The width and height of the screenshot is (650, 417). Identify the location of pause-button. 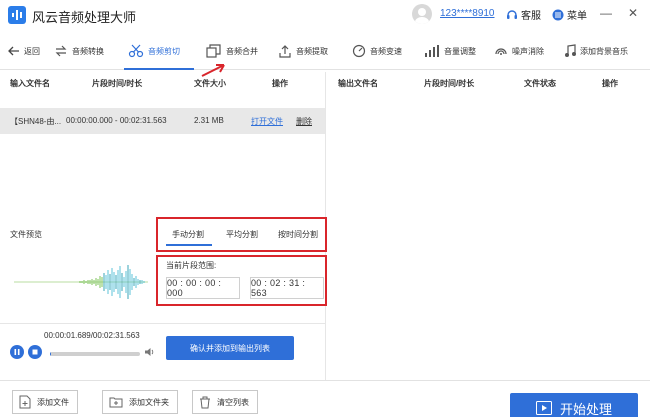
(17, 352).